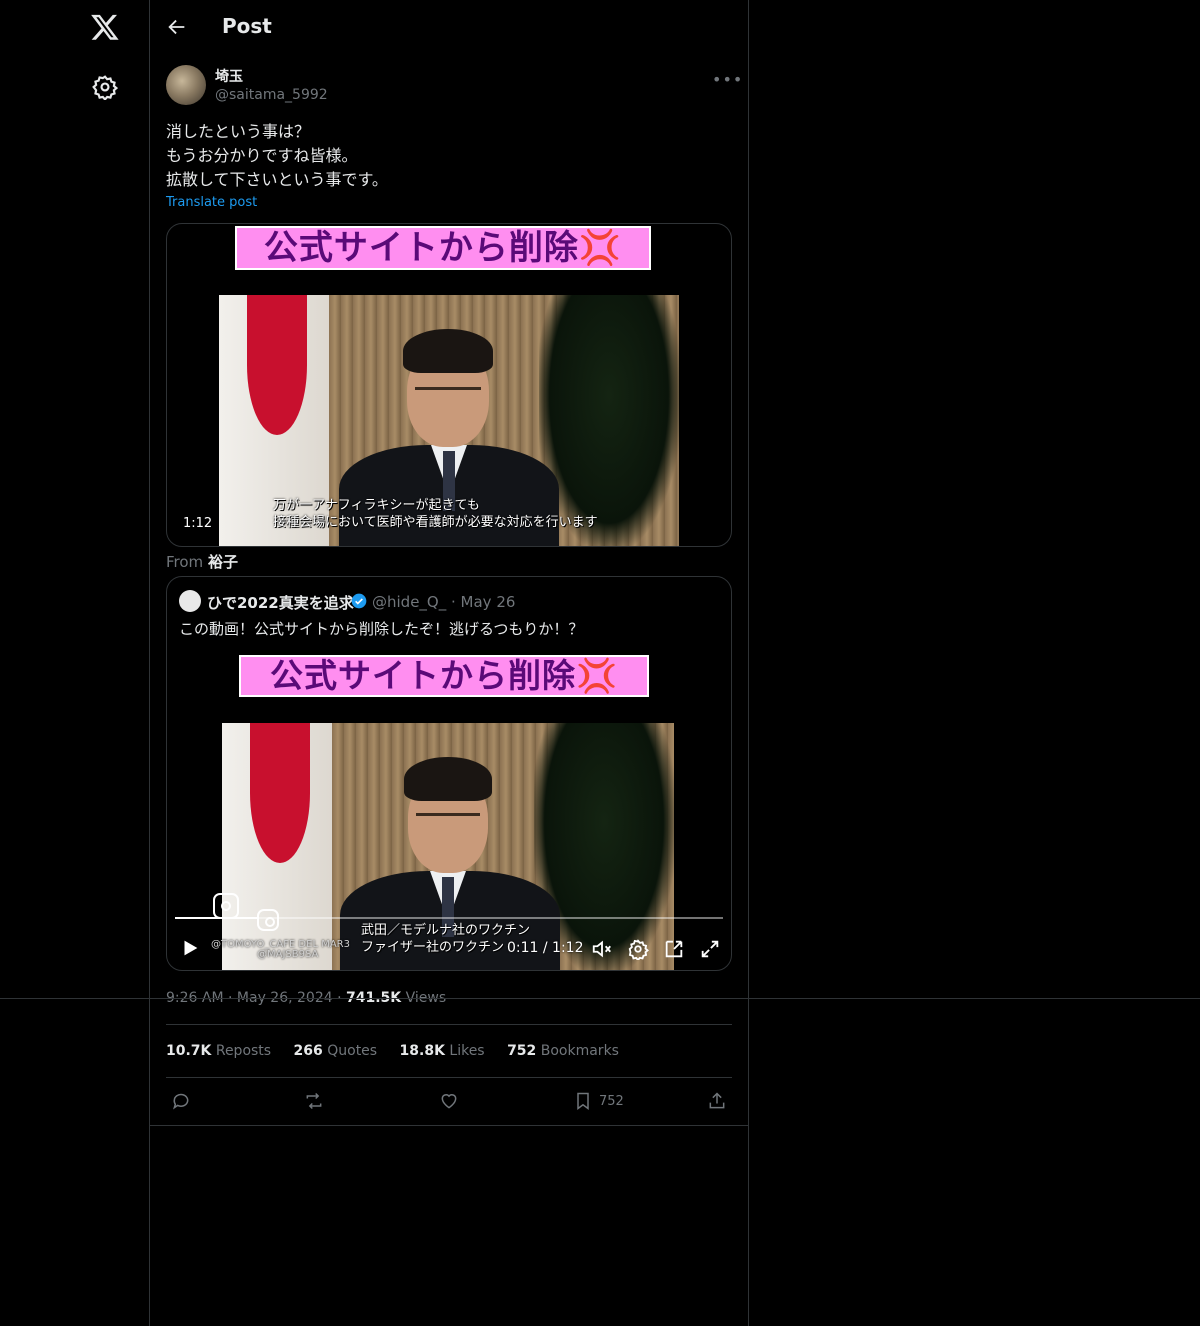 The height and width of the screenshot is (1326, 1200). What do you see at coordinates (336, 1051) in the screenshot?
I see `quotes-stat: 266 Quotes` at bounding box center [336, 1051].